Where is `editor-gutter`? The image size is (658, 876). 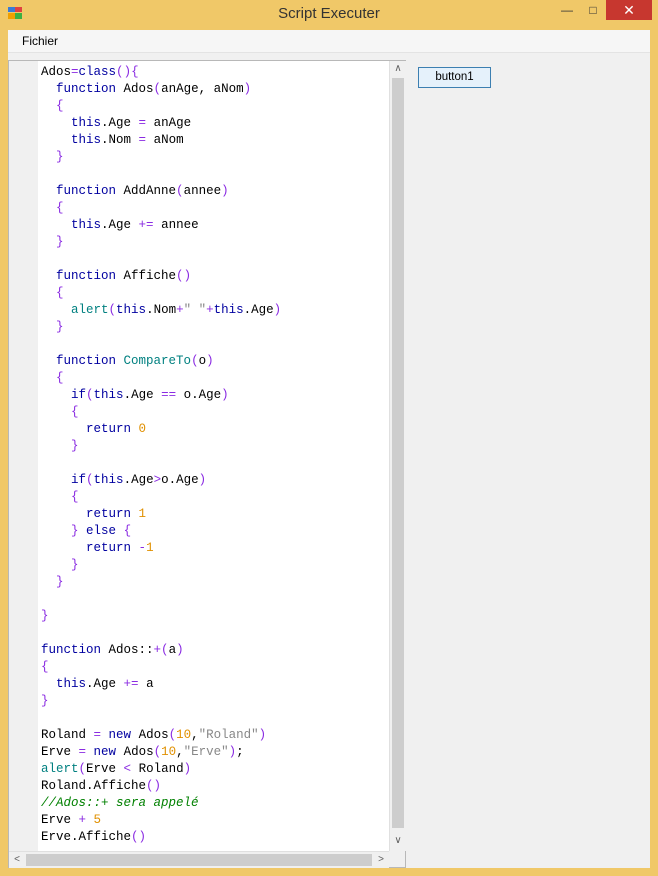 editor-gutter is located at coordinates (23, 456).